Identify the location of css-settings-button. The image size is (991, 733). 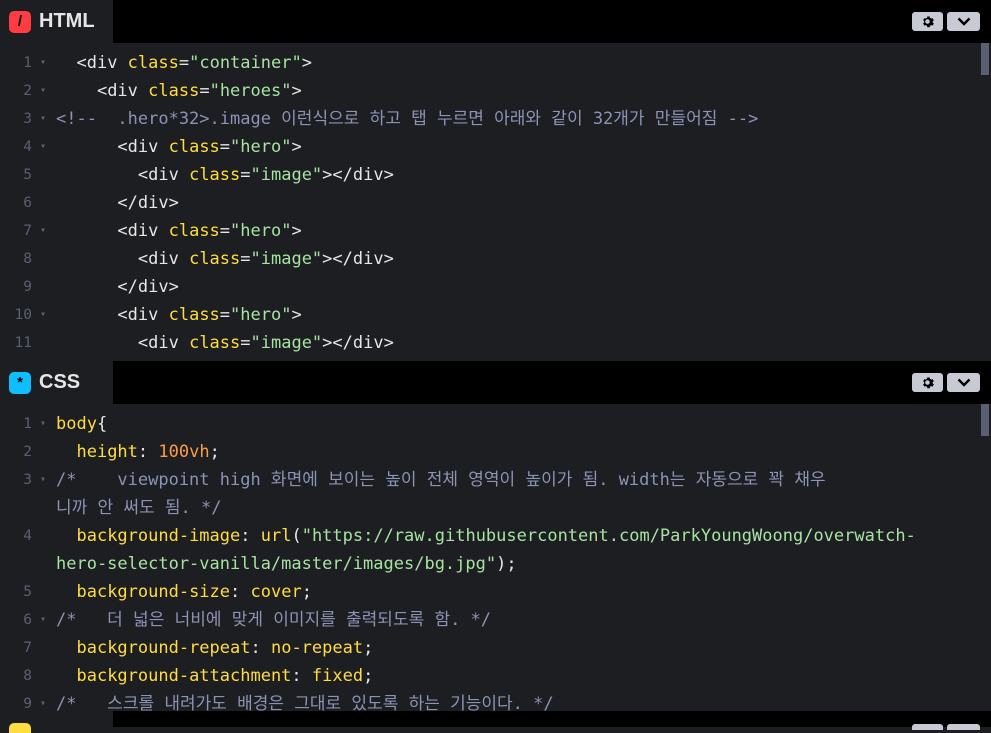
(927, 382).